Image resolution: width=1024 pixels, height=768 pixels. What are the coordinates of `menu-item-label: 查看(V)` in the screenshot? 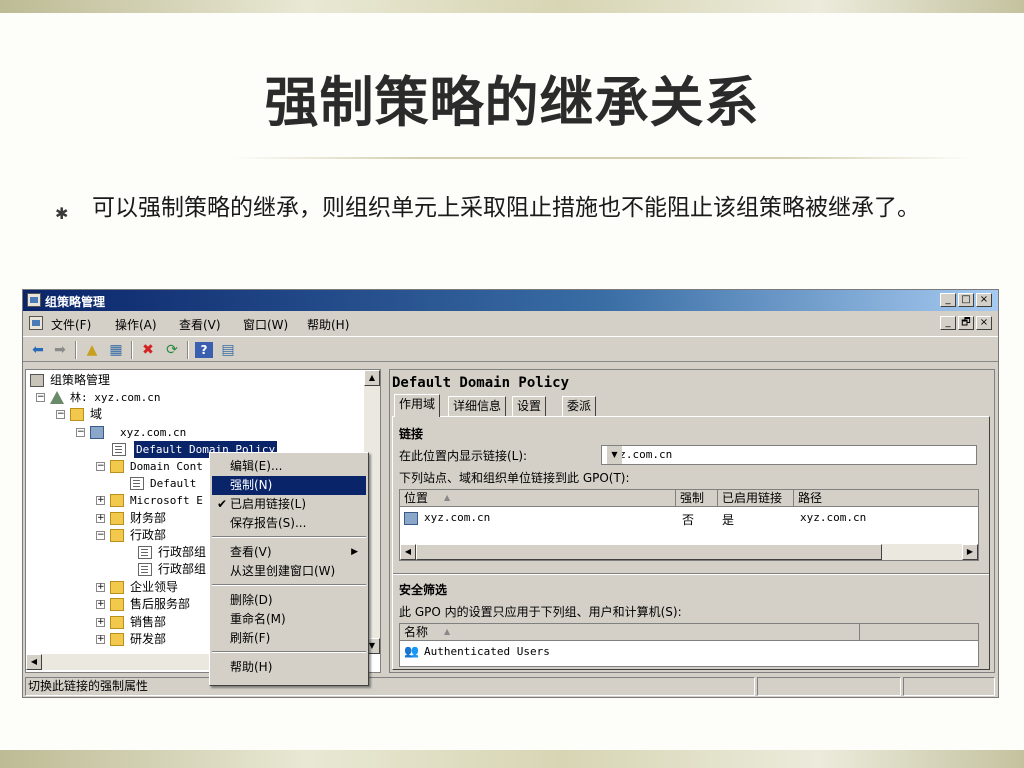 It's located at (251, 552).